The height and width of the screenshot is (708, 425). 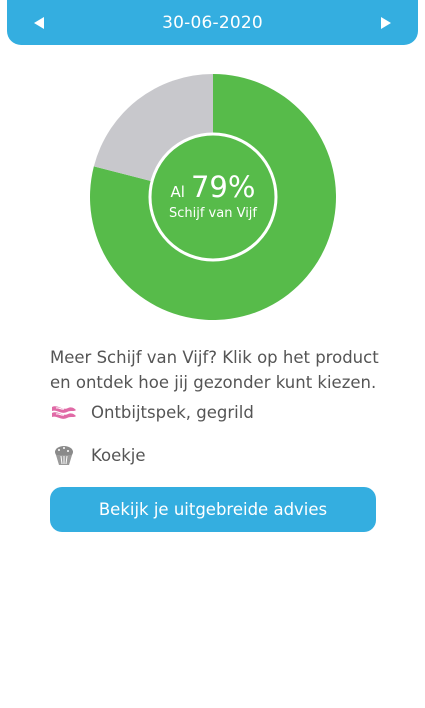 I want to click on triangle-right-icon, so click(x=385, y=22).